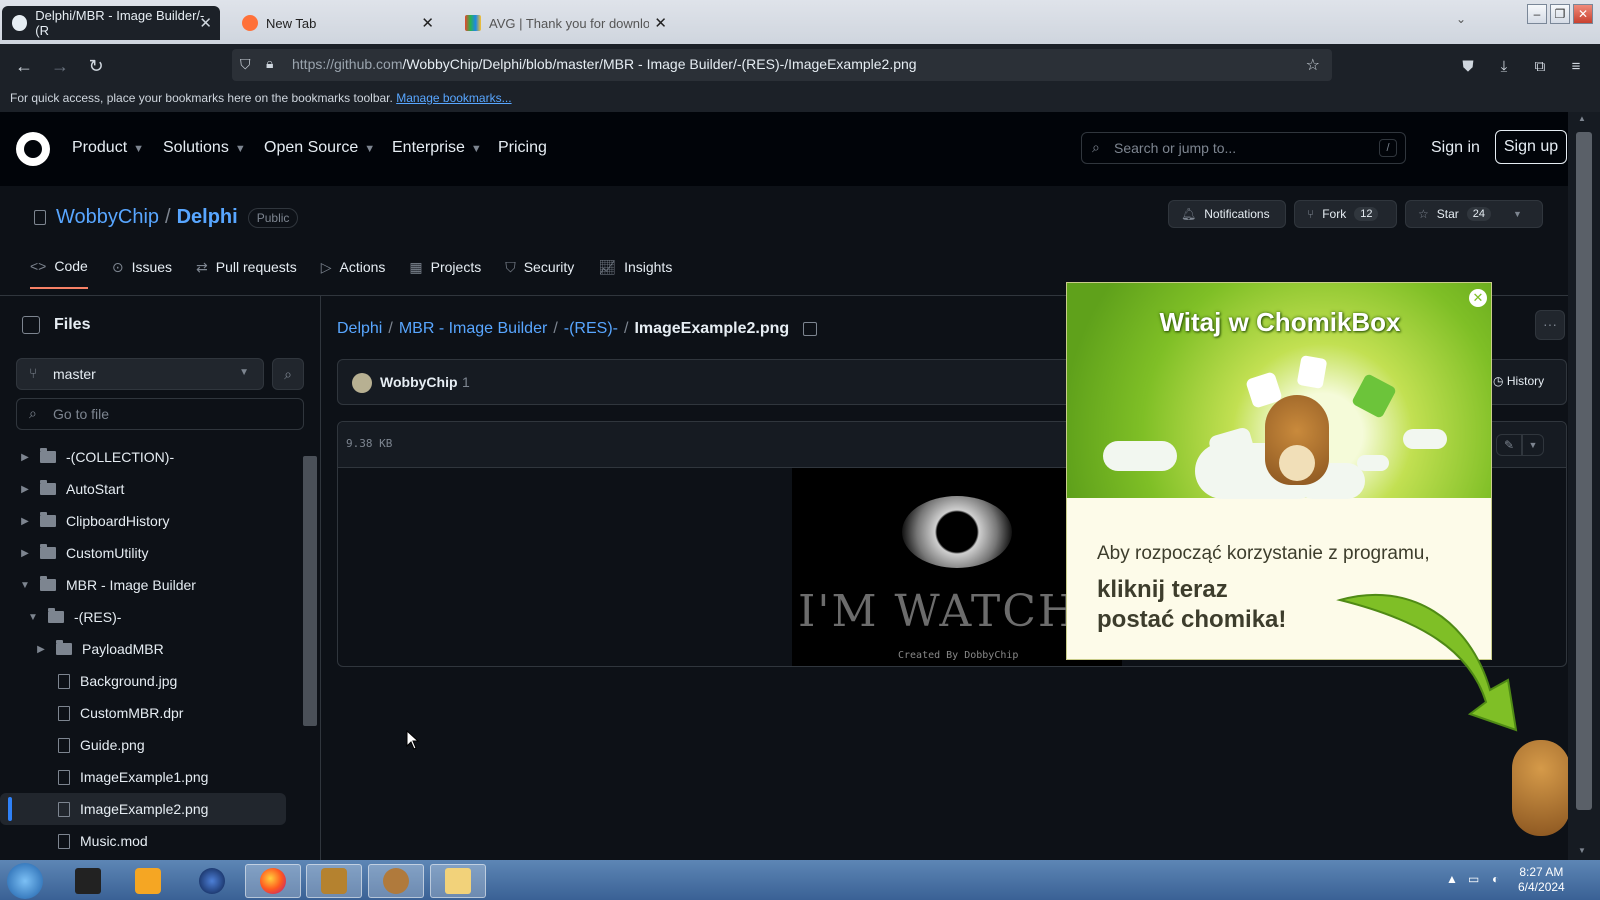 The width and height of the screenshot is (1600, 900). I want to click on repo-name-link: Delphi, so click(207, 217).